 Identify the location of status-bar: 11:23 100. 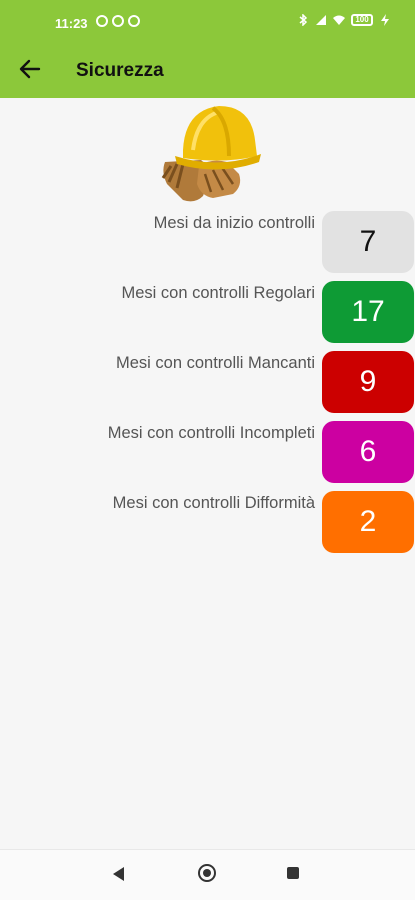
(207, 22).